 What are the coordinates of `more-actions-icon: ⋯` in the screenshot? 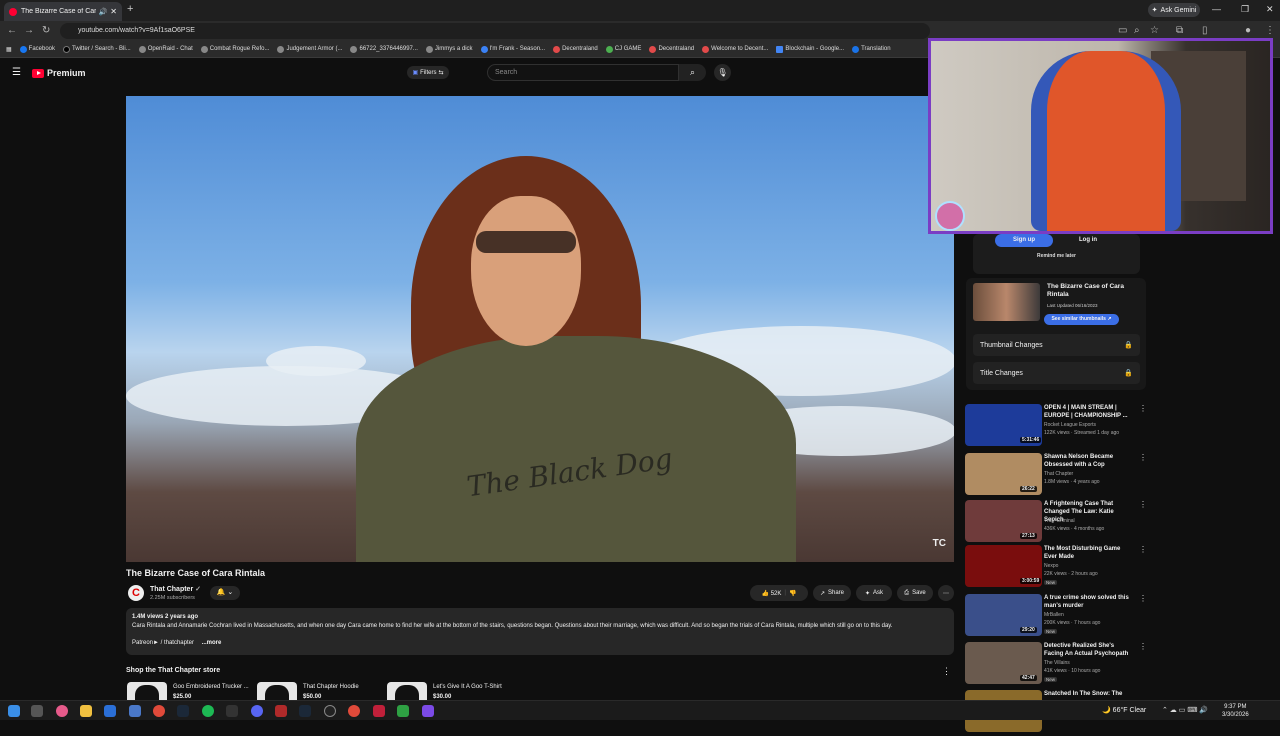 It's located at (946, 593).